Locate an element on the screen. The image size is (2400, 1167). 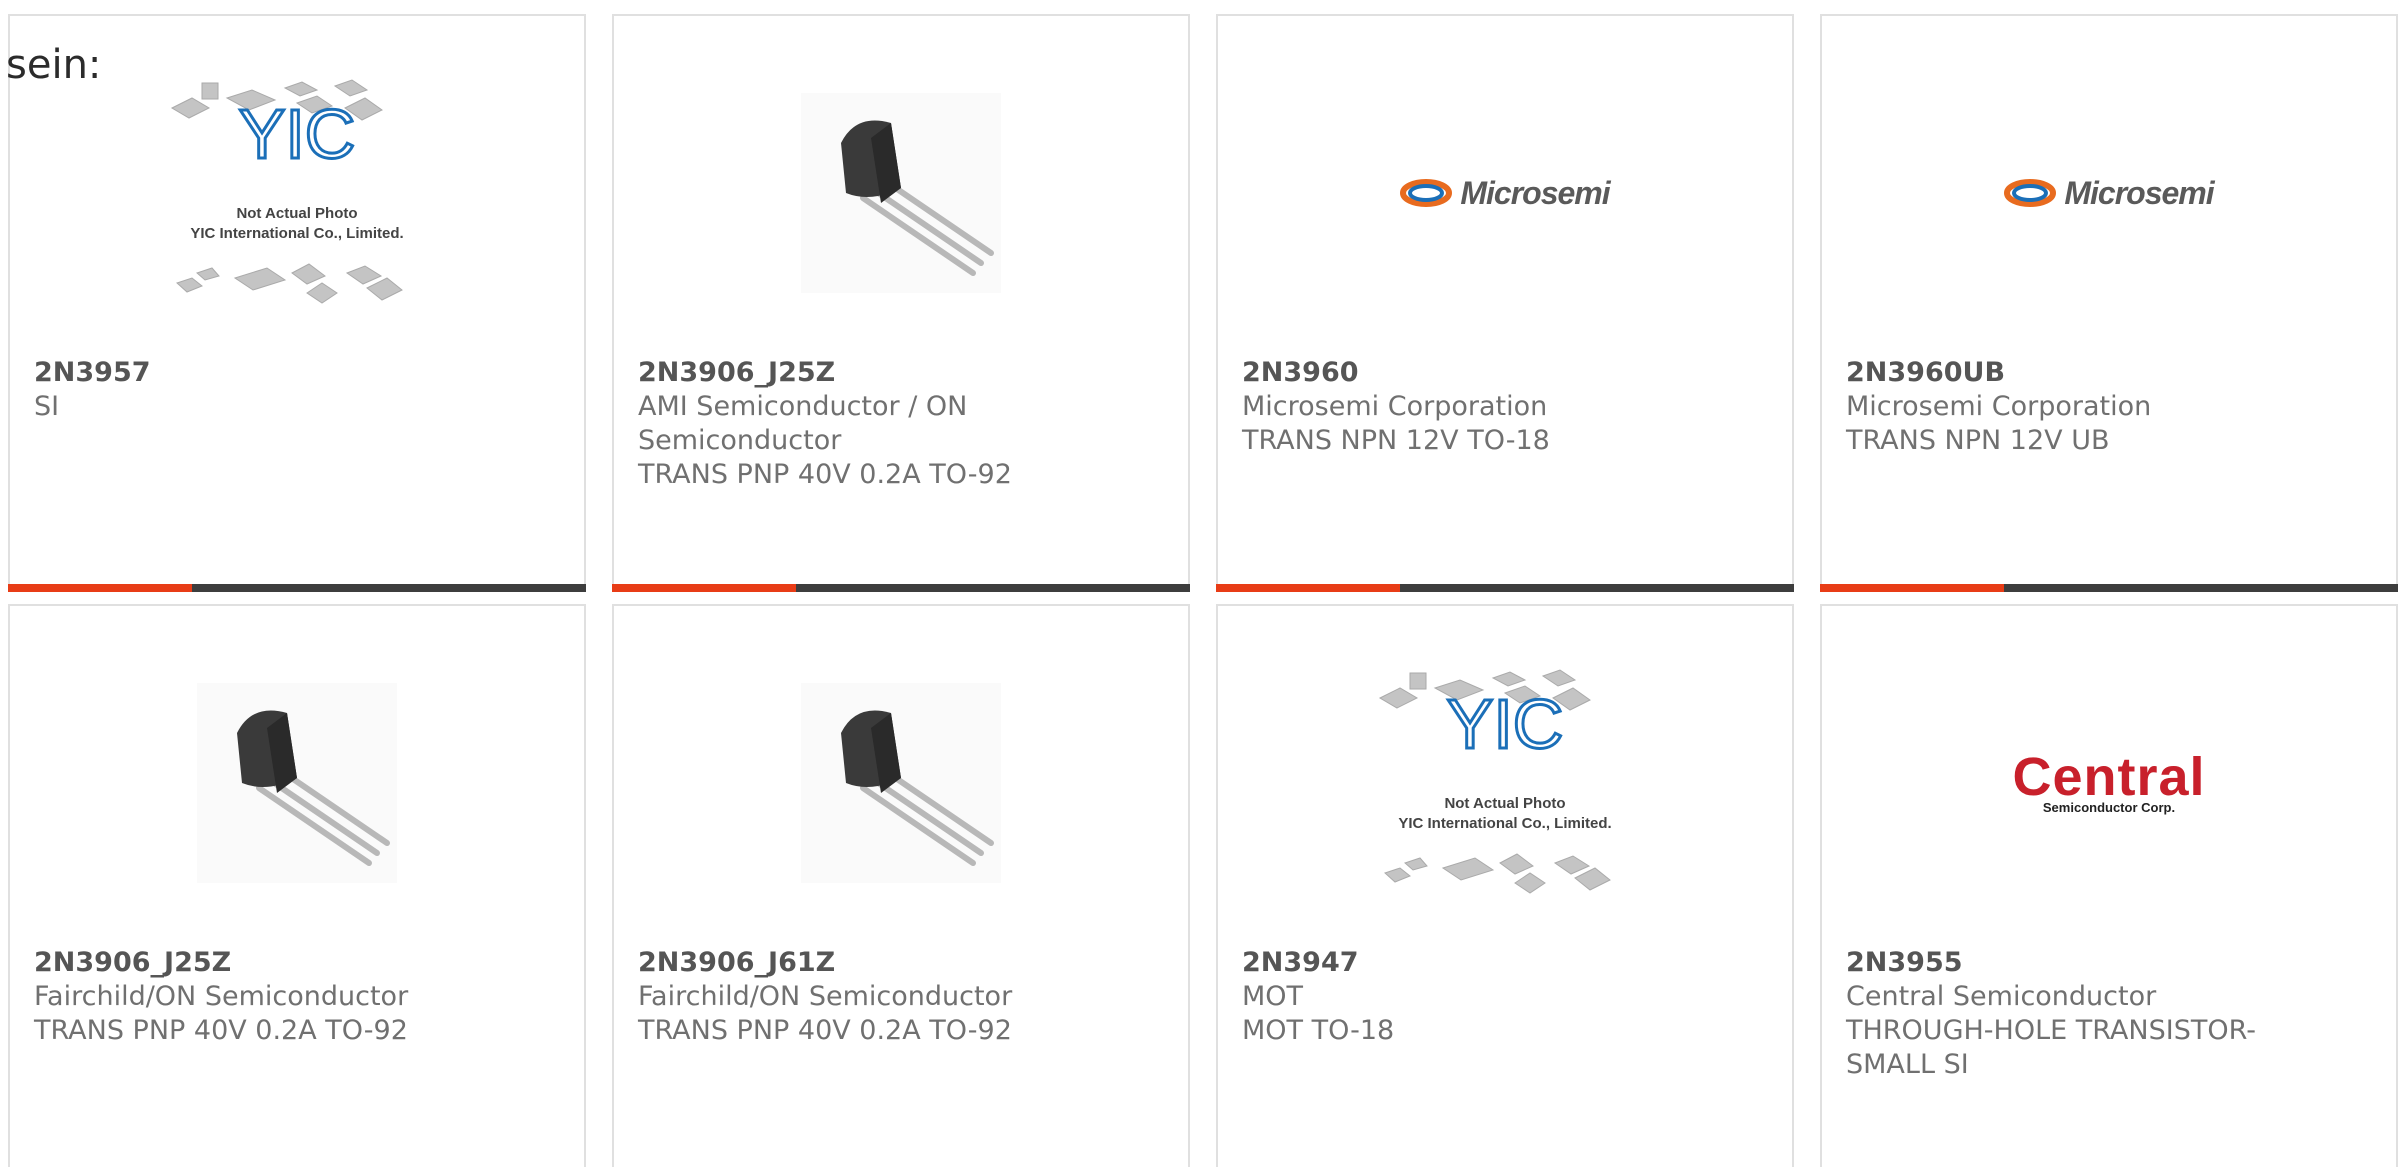
part-number: 2N3955 is located at coordinates (2109, 963).